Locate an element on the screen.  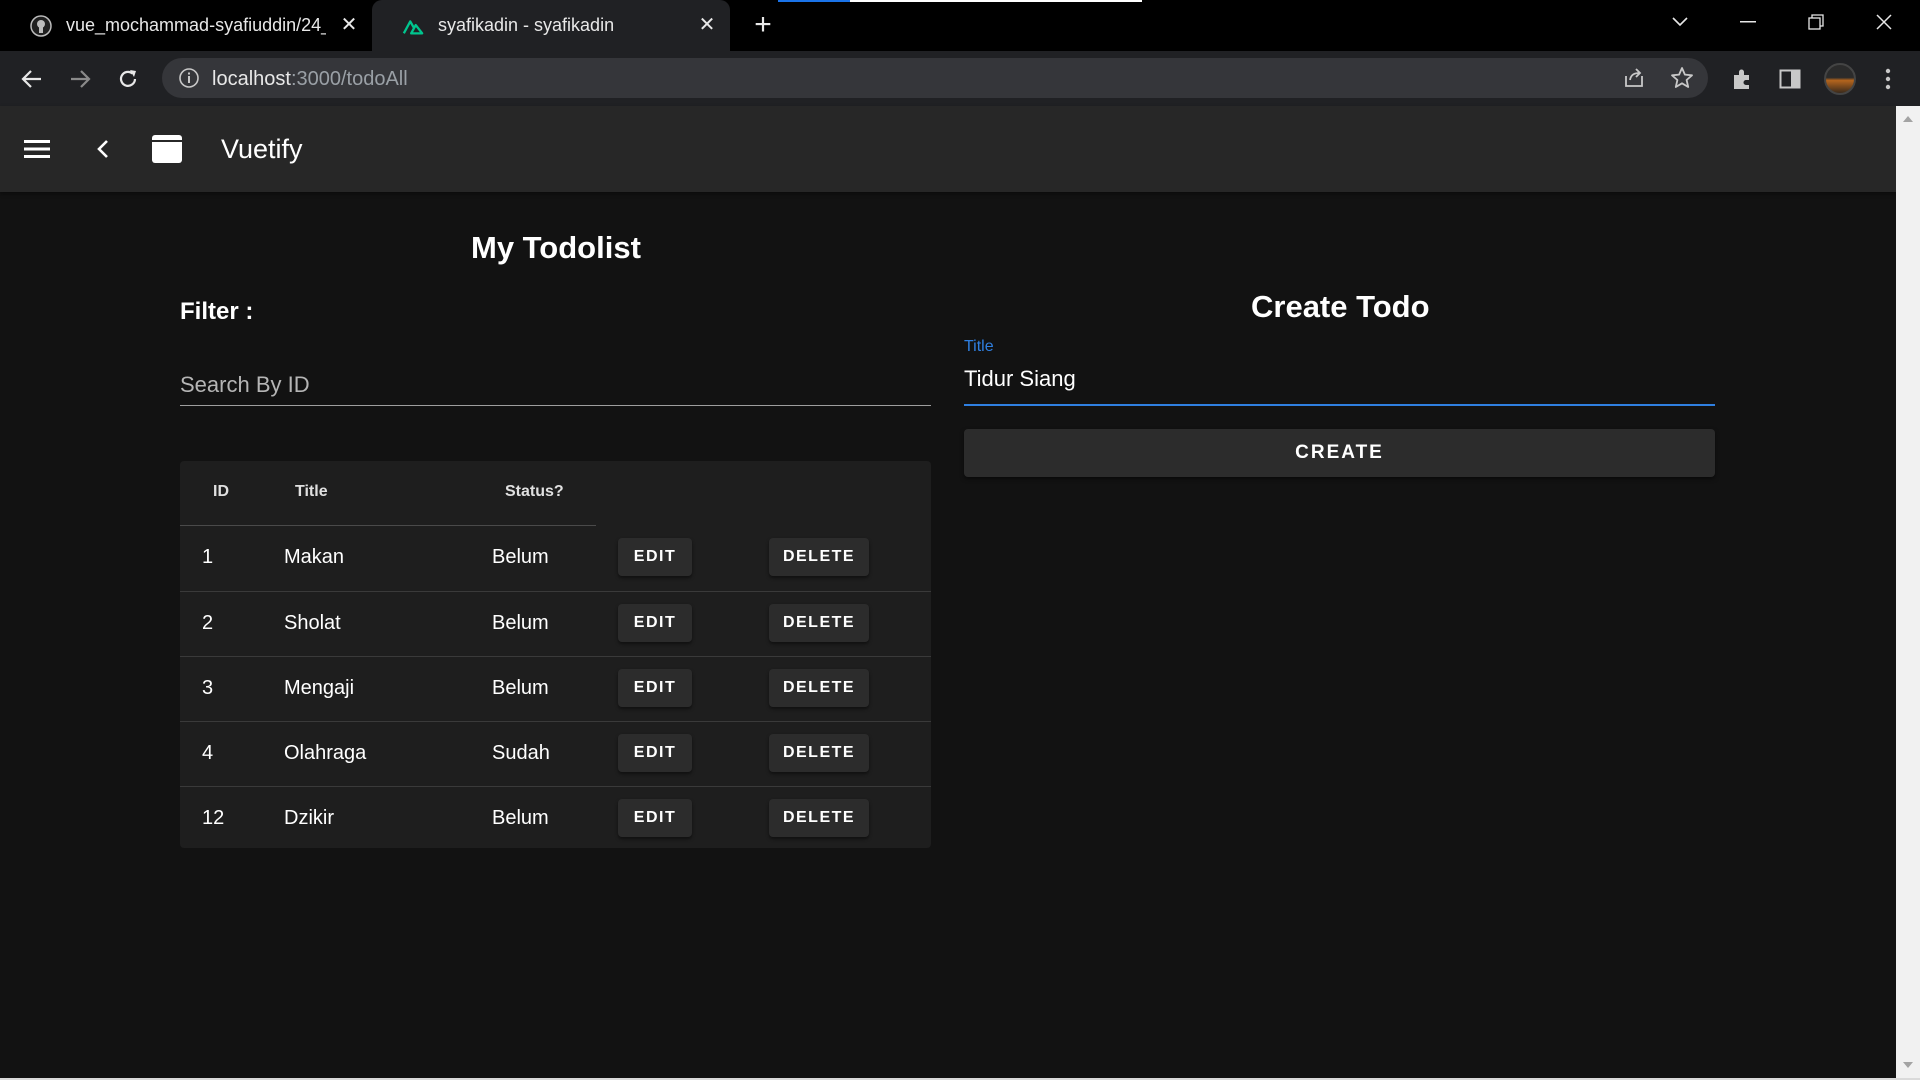
url-text: localhost:3000/todoAll is located at coordinates (310, 79).